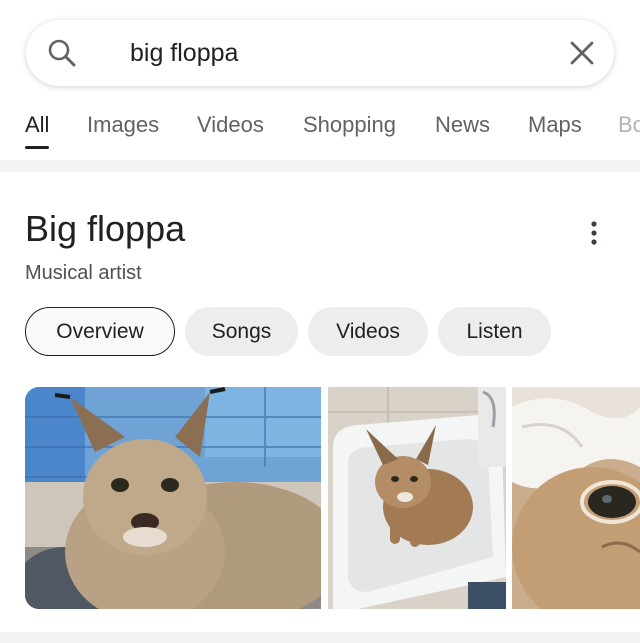 The width and height of the screenshot is (640, 643). What do you see at coordinates (349, 125) in the screenshot?
I see `tab-shopping: Shopping` at bounding box center [349, 125].